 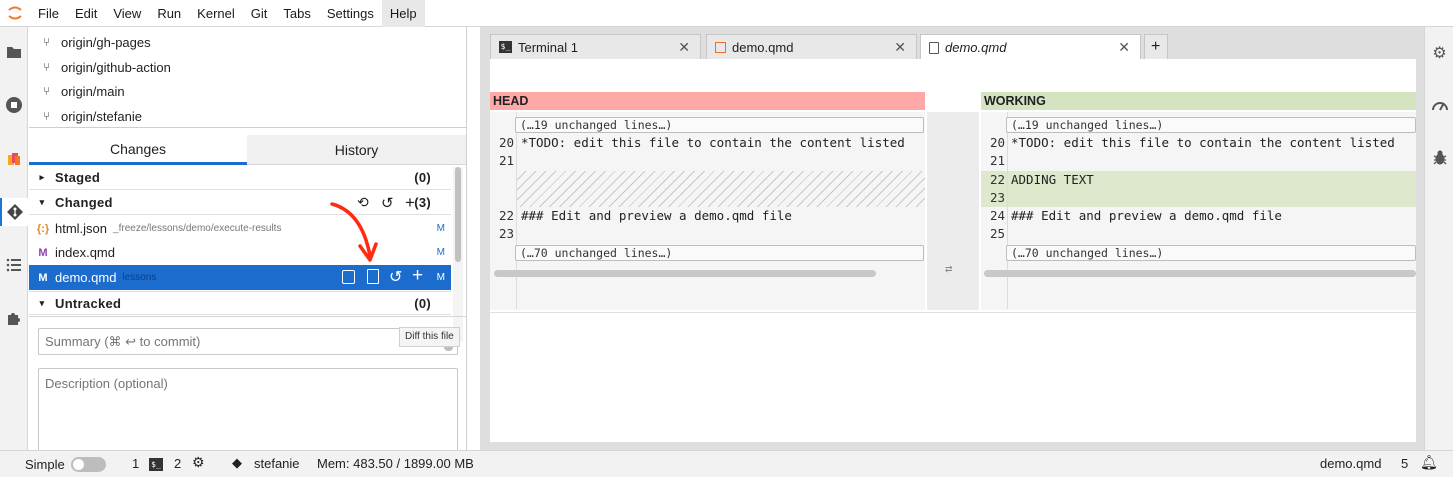 I want to click on changed-section-header: ▾ Changed ⟲ ↺ + (3), so click(x=240, y=203).